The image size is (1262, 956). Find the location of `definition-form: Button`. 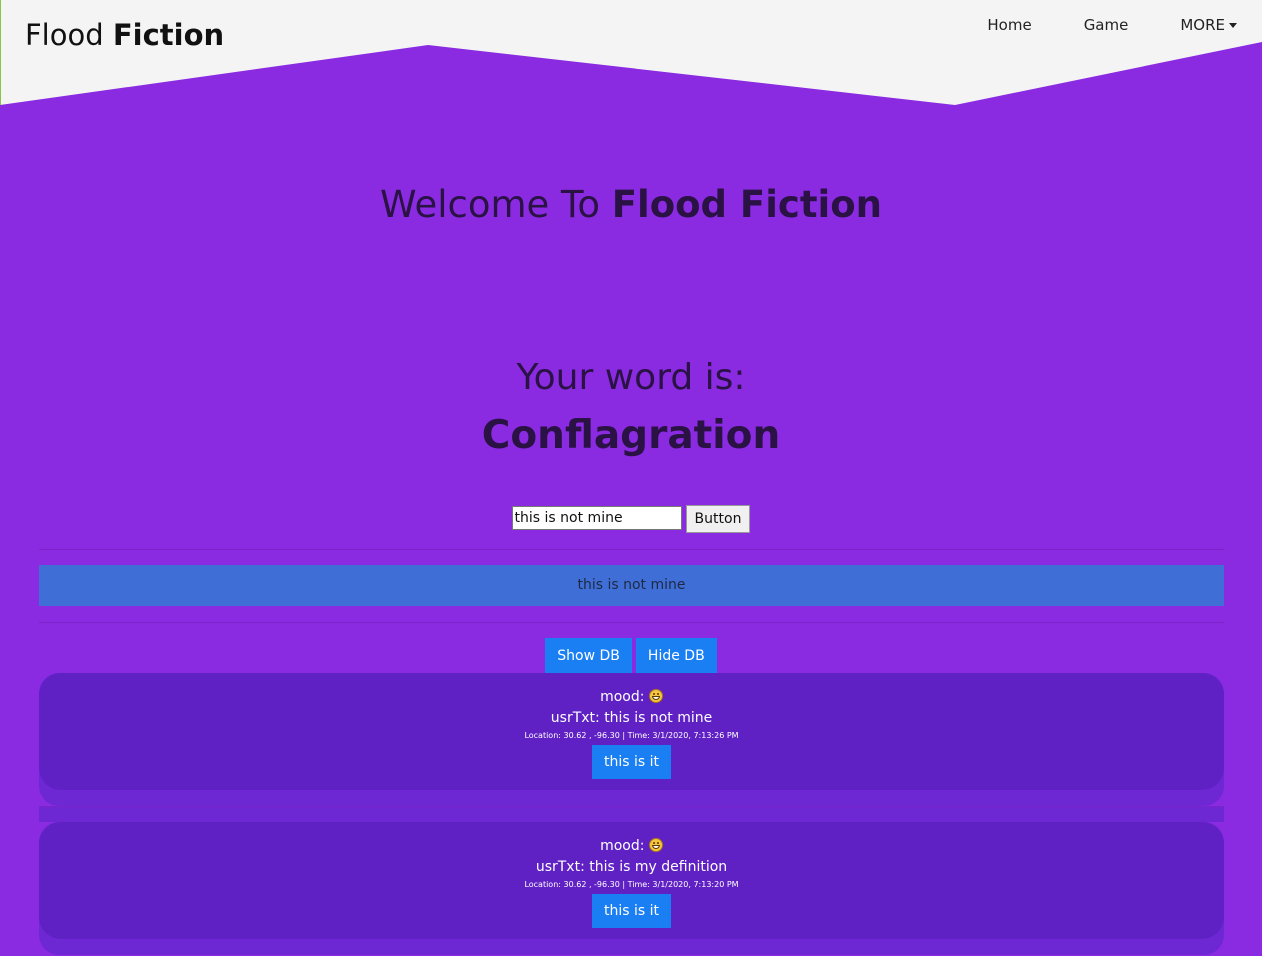

definition-form: Button is located at coordinates (631, 519).